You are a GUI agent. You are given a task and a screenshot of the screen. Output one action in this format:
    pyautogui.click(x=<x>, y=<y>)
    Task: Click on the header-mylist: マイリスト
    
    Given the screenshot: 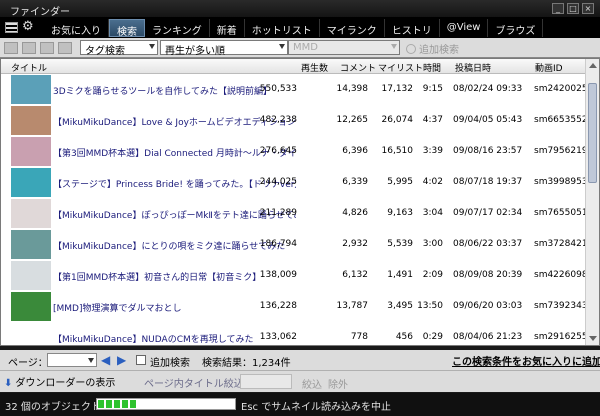 What is the action you would take?
    pyautogui.click(x=400, y=67)
    